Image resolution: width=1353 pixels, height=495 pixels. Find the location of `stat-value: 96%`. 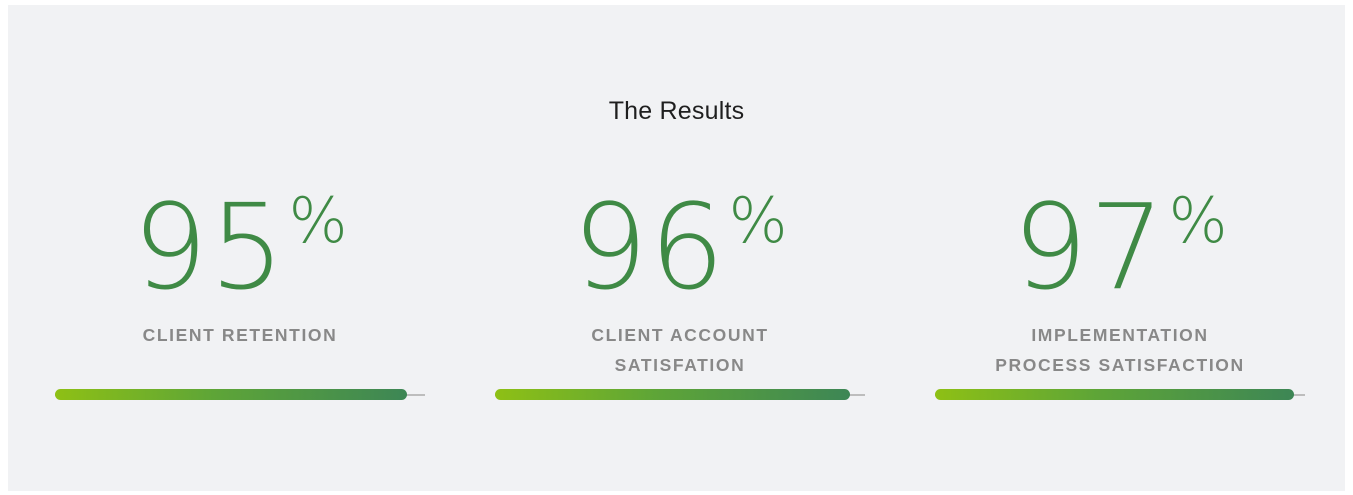

stat-value: 96% is located at coordinates (680, 247).